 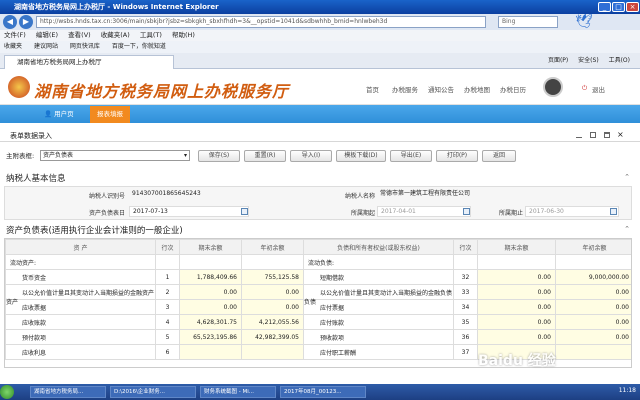 What do you see at coordinates (457, 156) in the screenshot?
I see `print-button: 打印(P)` at bounding box center [457, 156].